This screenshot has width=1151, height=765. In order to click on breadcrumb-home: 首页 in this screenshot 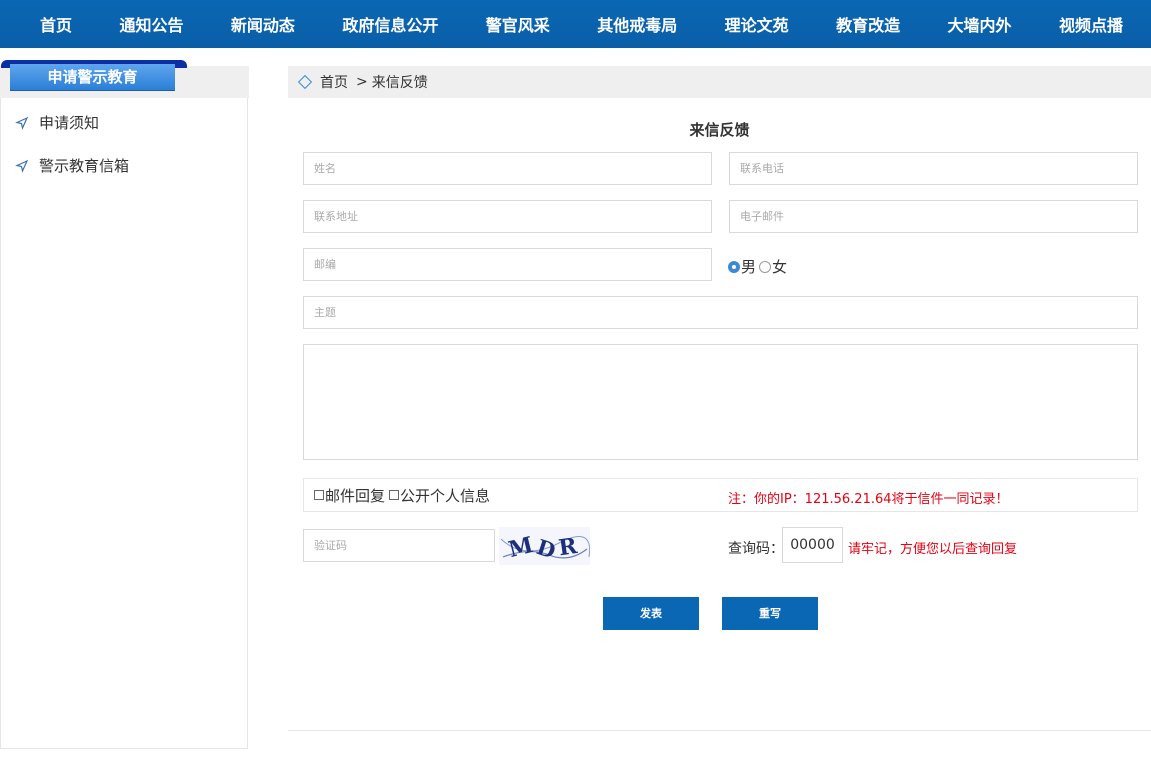, I will do `click(334, 82)`.